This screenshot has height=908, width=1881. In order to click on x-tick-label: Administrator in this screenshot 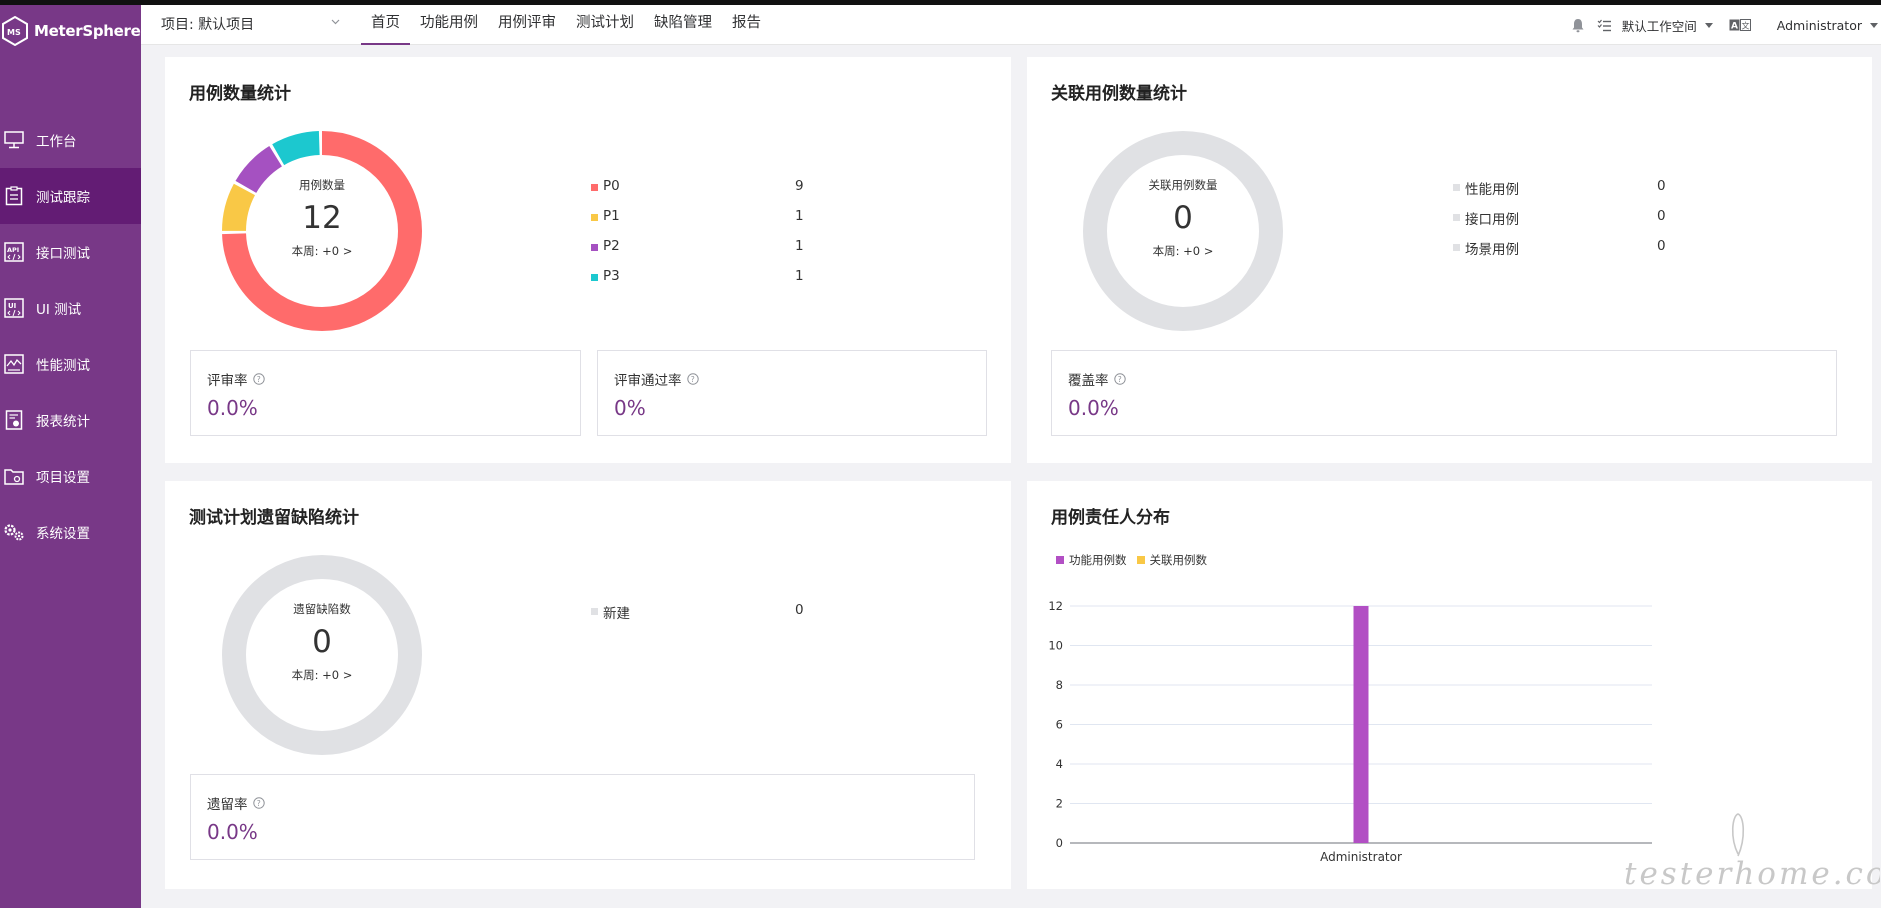, I will do `click(1361, 857)`.